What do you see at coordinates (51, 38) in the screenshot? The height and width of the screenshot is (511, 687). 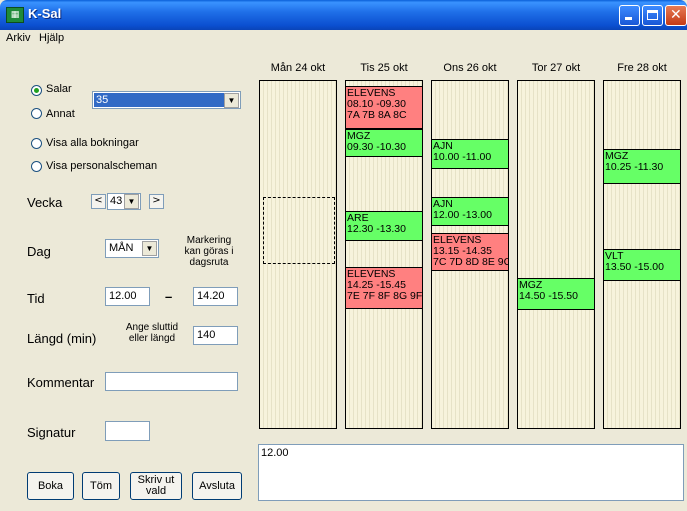 I see `menu-hjalp: Hjälp` at bounding box center [51, 38].